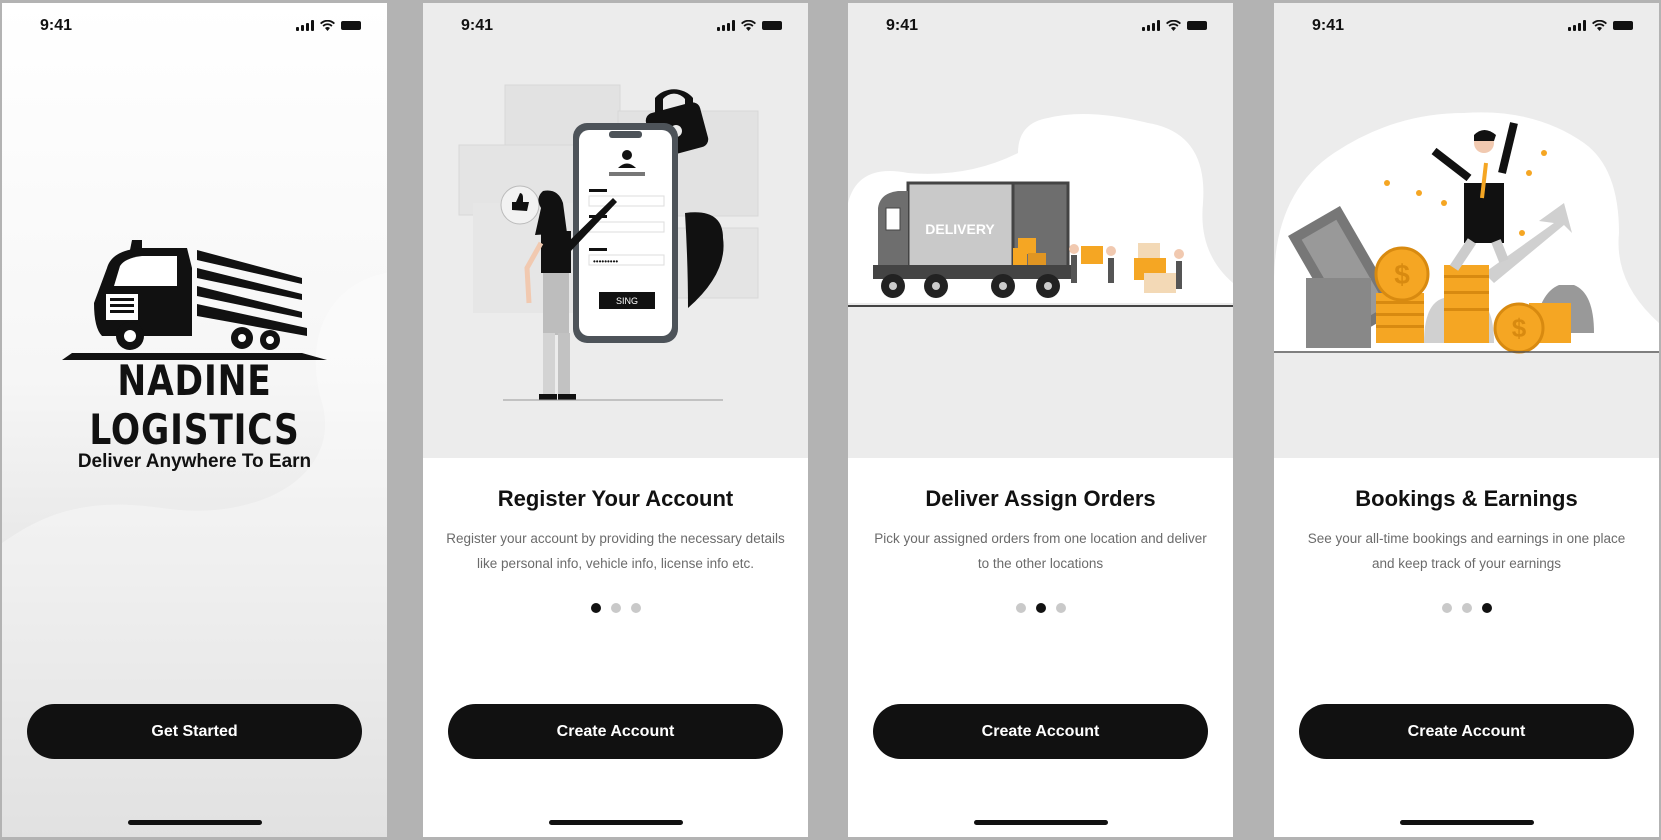  What do you see at coordinates (1519, 328) in the screenshot?
I see `coin-dollar-icon-2: $` at bounding box center [1519, 328].